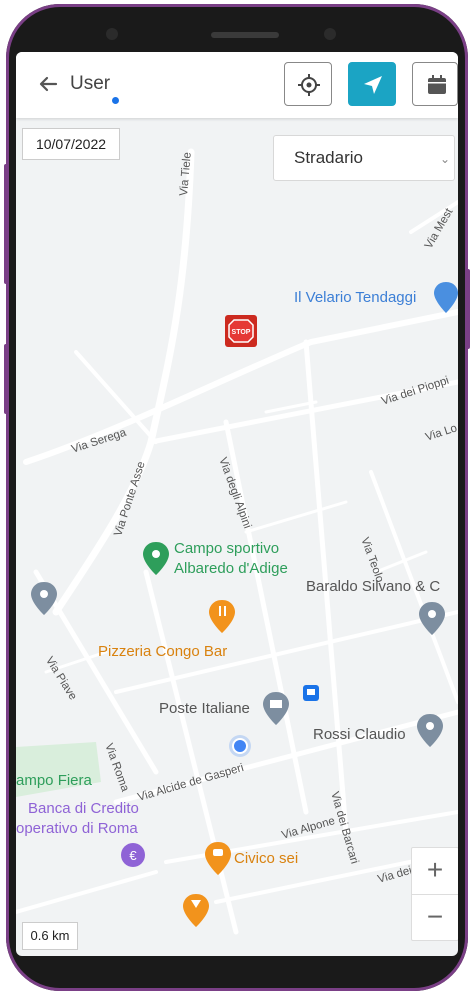 This screenshot has height=995, width=474. I want to click on navigation-button, so click(372, 84).